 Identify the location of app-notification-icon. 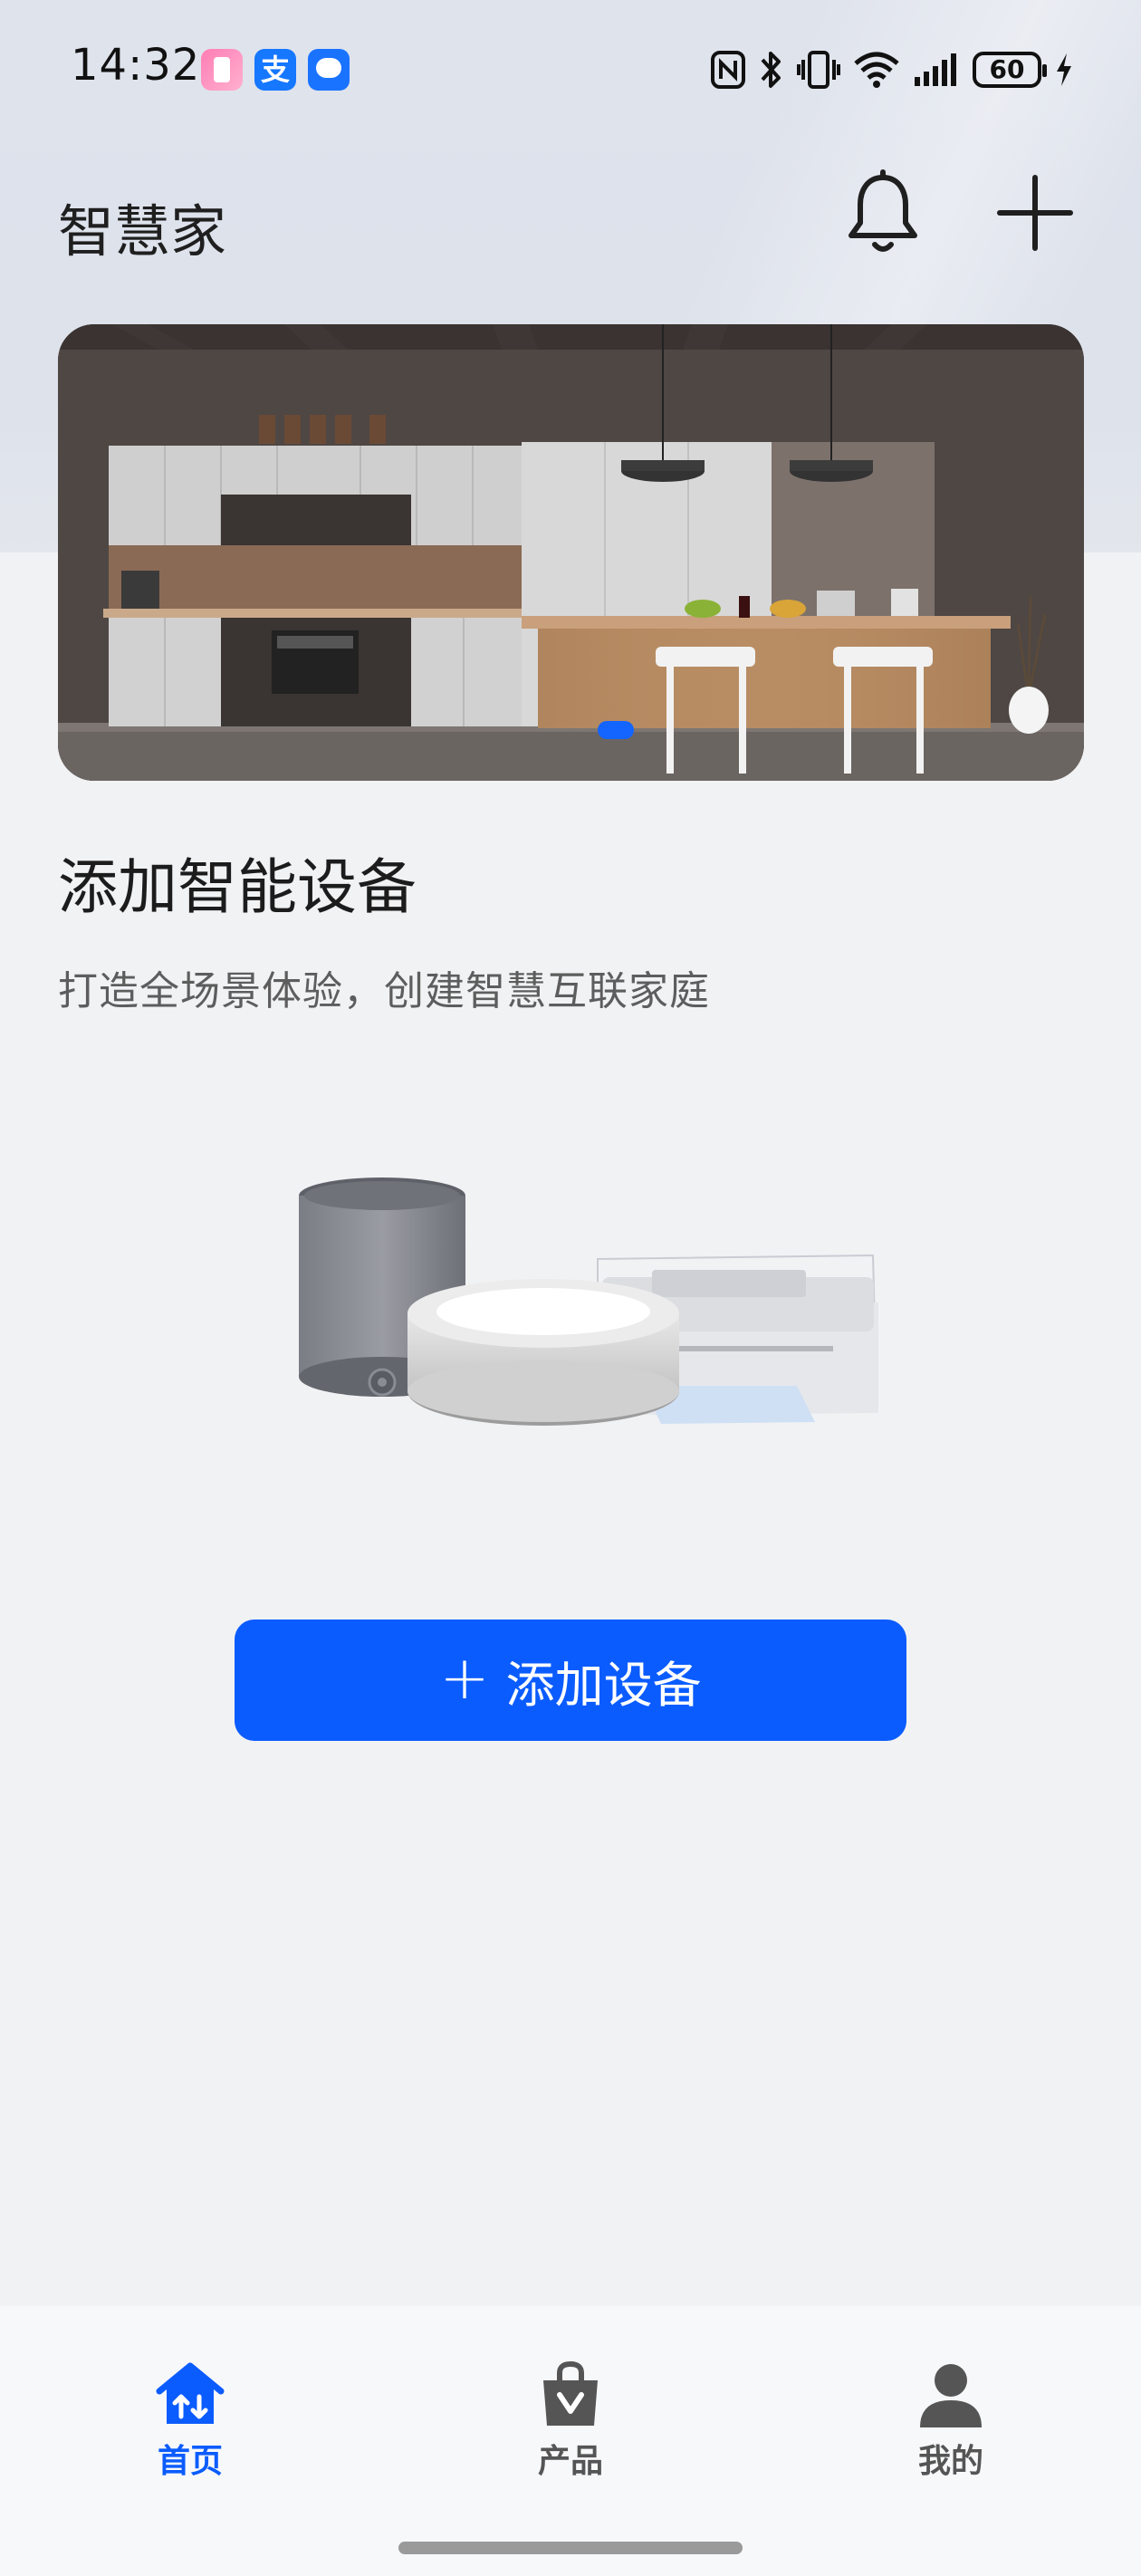
(222, 70).